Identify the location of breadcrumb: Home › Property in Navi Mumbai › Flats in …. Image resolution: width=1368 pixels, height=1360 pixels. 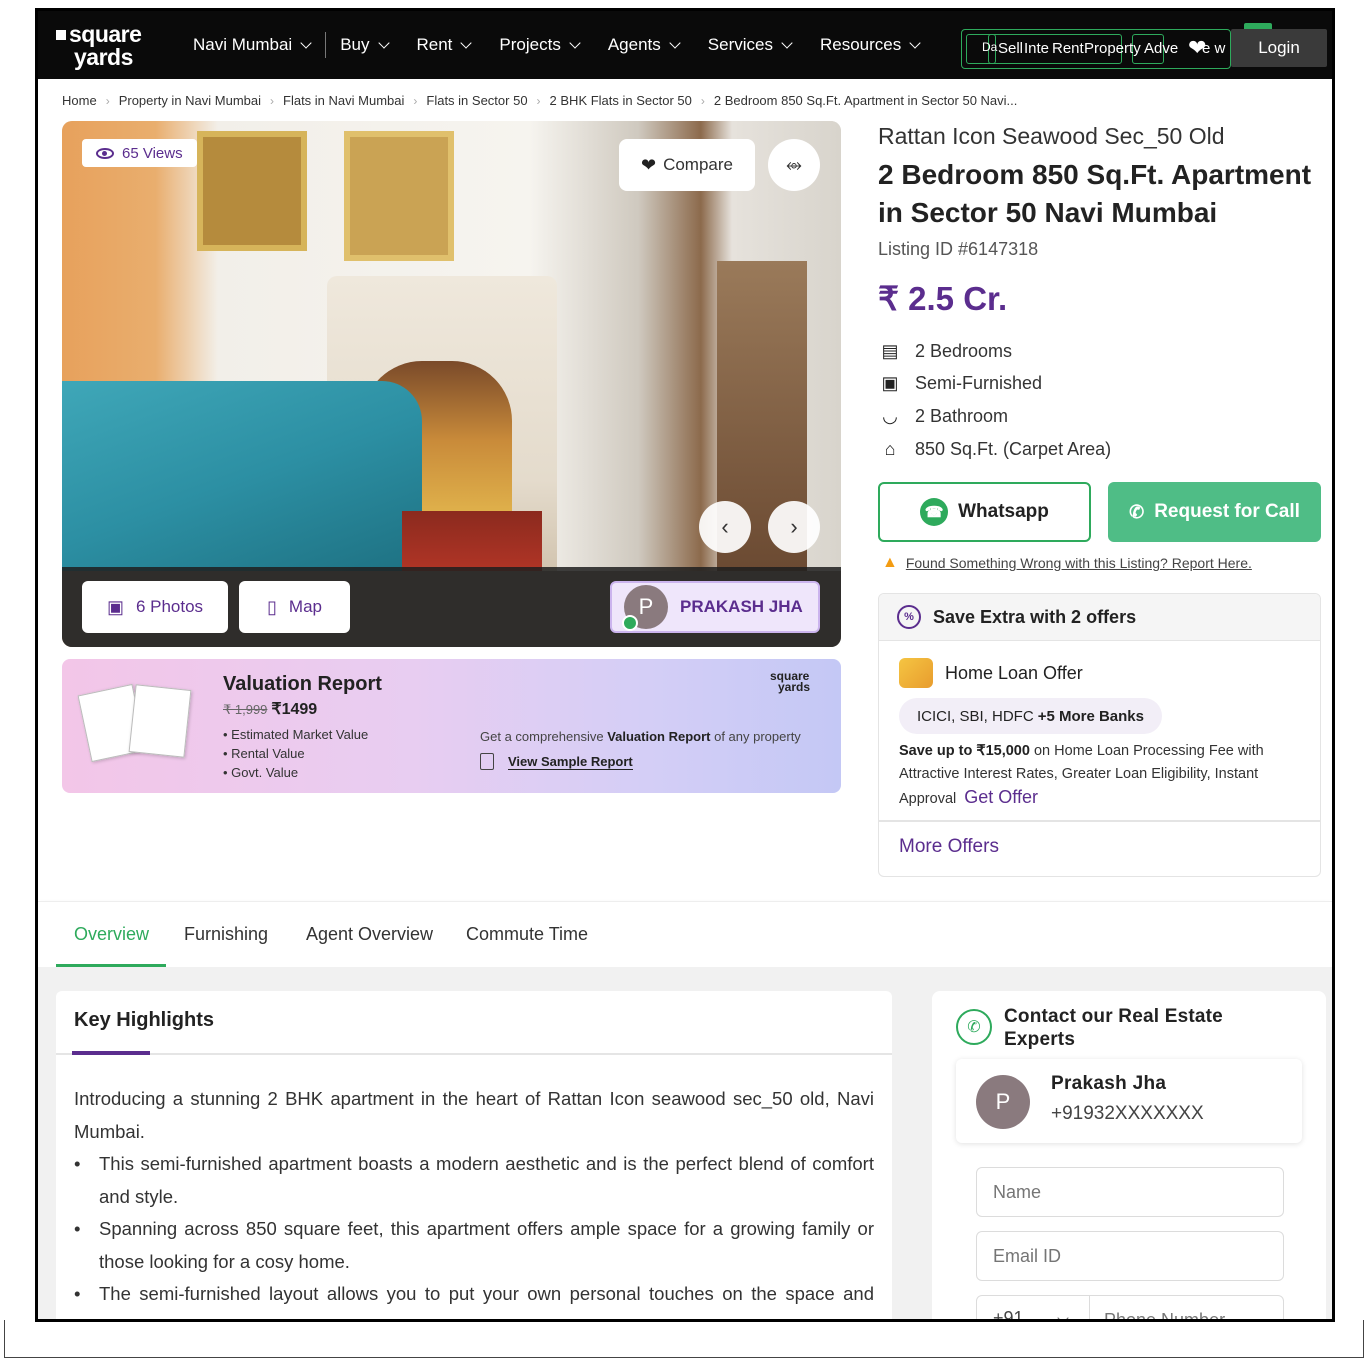
(539, 100).